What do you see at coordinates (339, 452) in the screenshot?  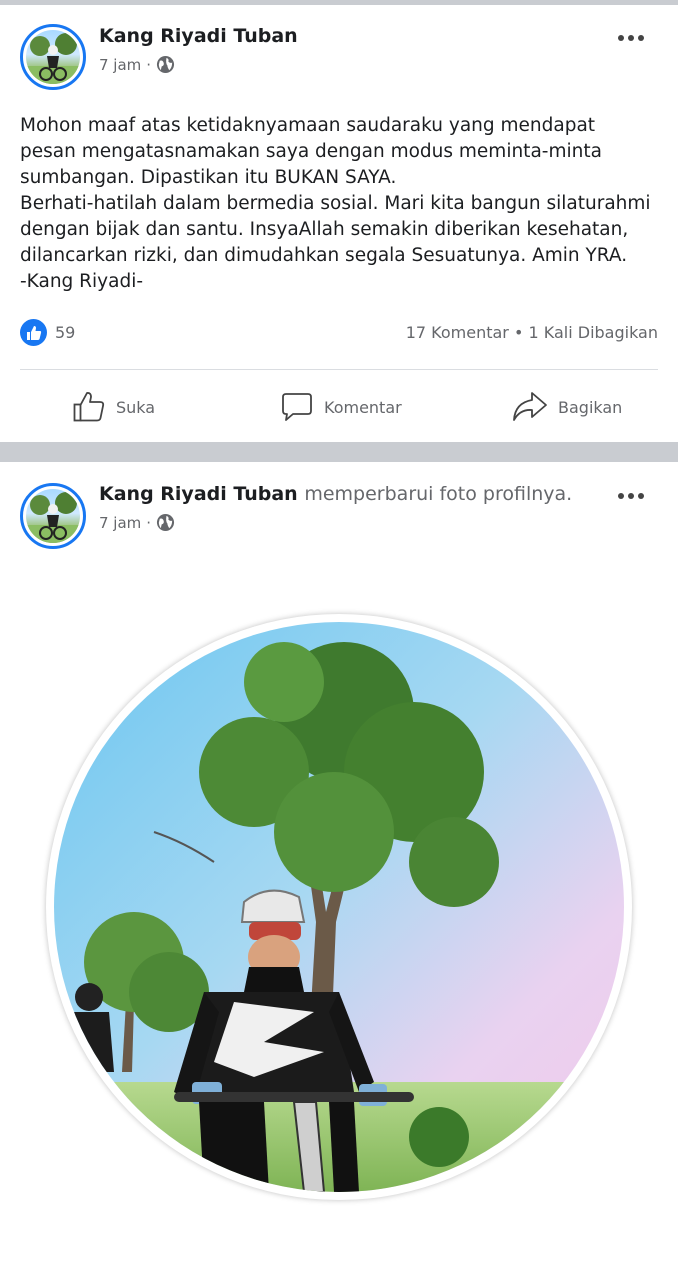 I see `feed-separator` at bounding box center [339, 452].